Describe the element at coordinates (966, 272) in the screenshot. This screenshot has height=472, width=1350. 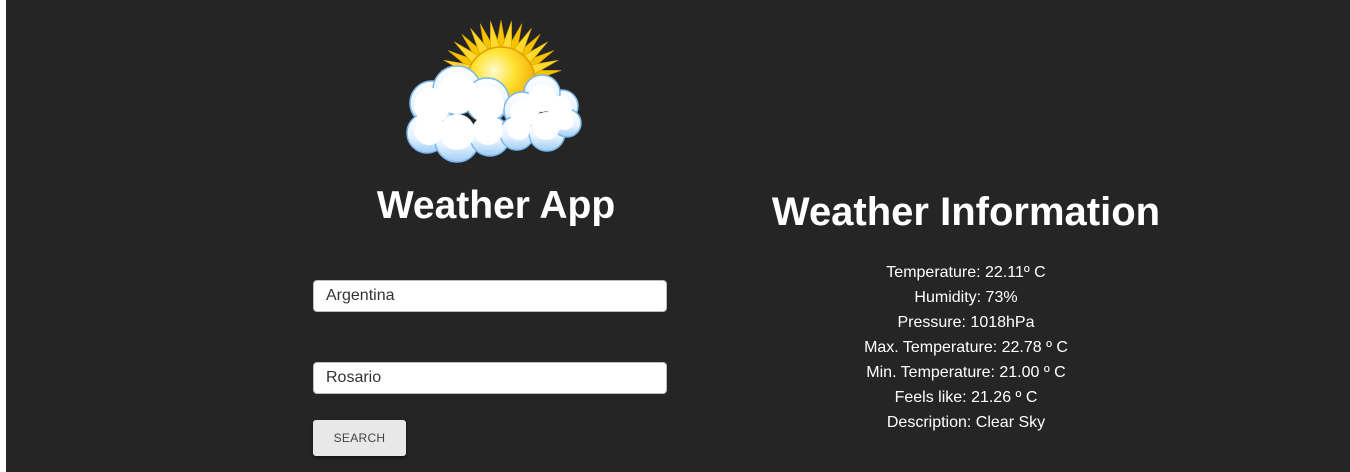
I see `temperature-text: Temperature: 22.11º C` at that location.